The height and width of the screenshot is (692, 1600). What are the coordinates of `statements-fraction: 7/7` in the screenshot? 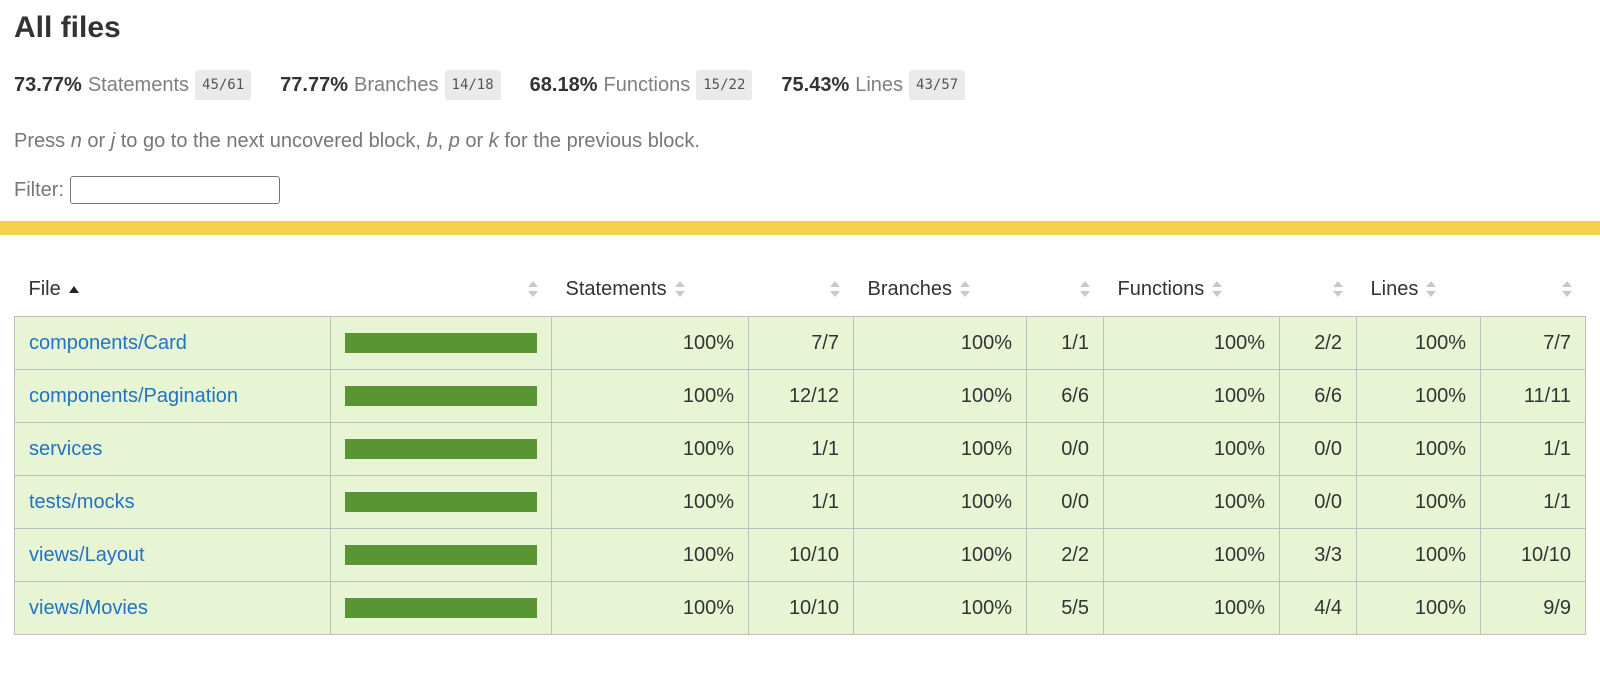 It's located at (801, 343).